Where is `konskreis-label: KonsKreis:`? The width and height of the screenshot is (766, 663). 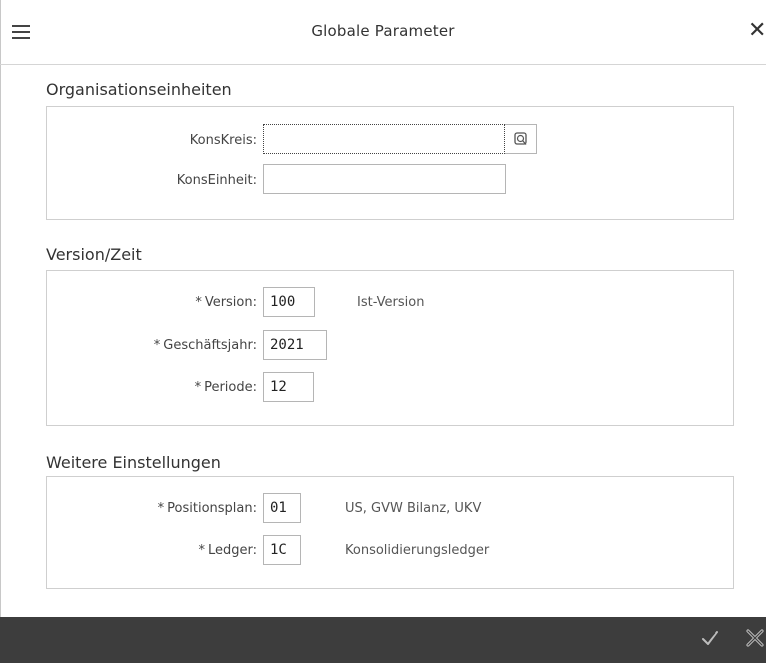 konskreis-label: KonsKreis: is located at coordinates (223, 140).